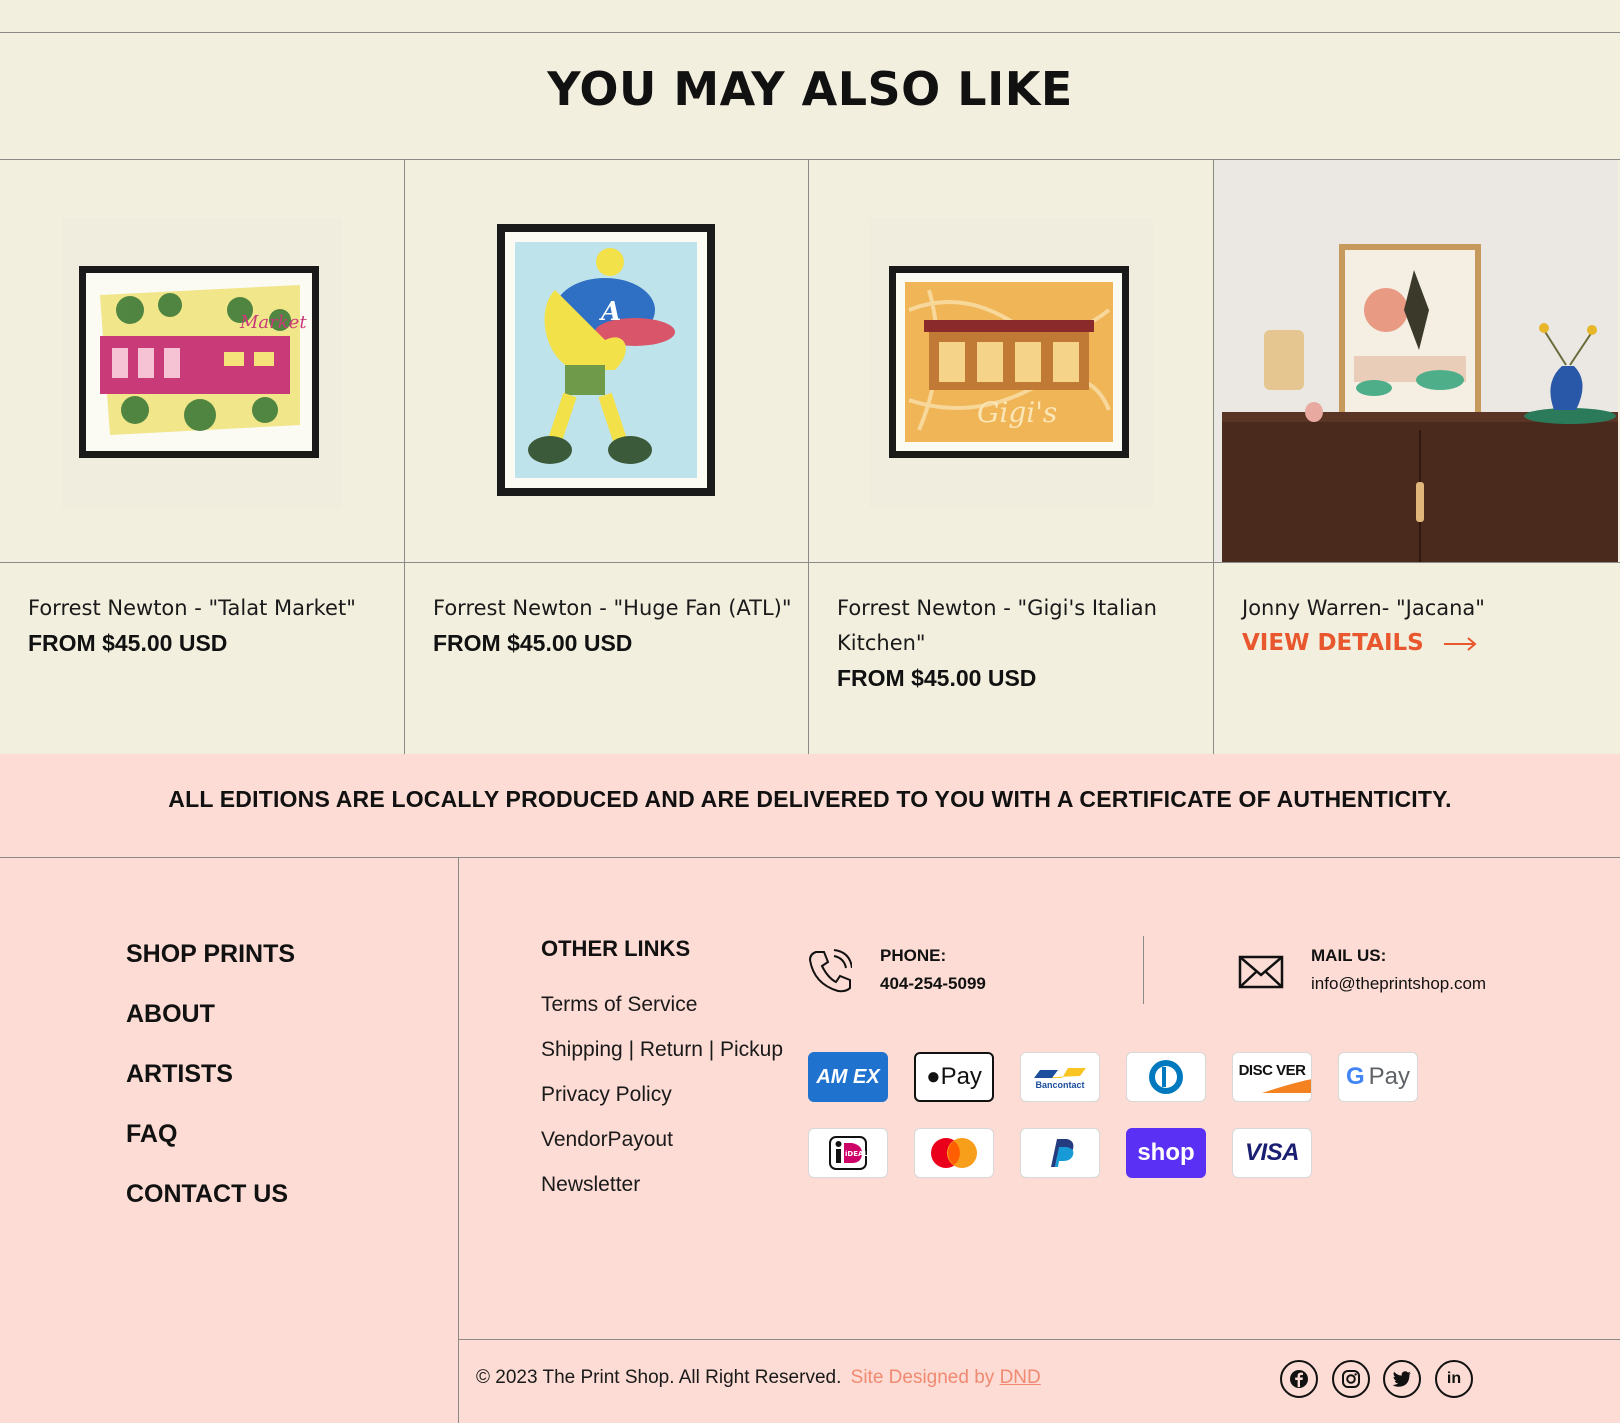 The height and width of the screenshot is (1423, 1620). What do you see at coordinates (1017, 412) in the screenshot?
I see `svg-text: Gigi's` at bounding box center [1017, 412].